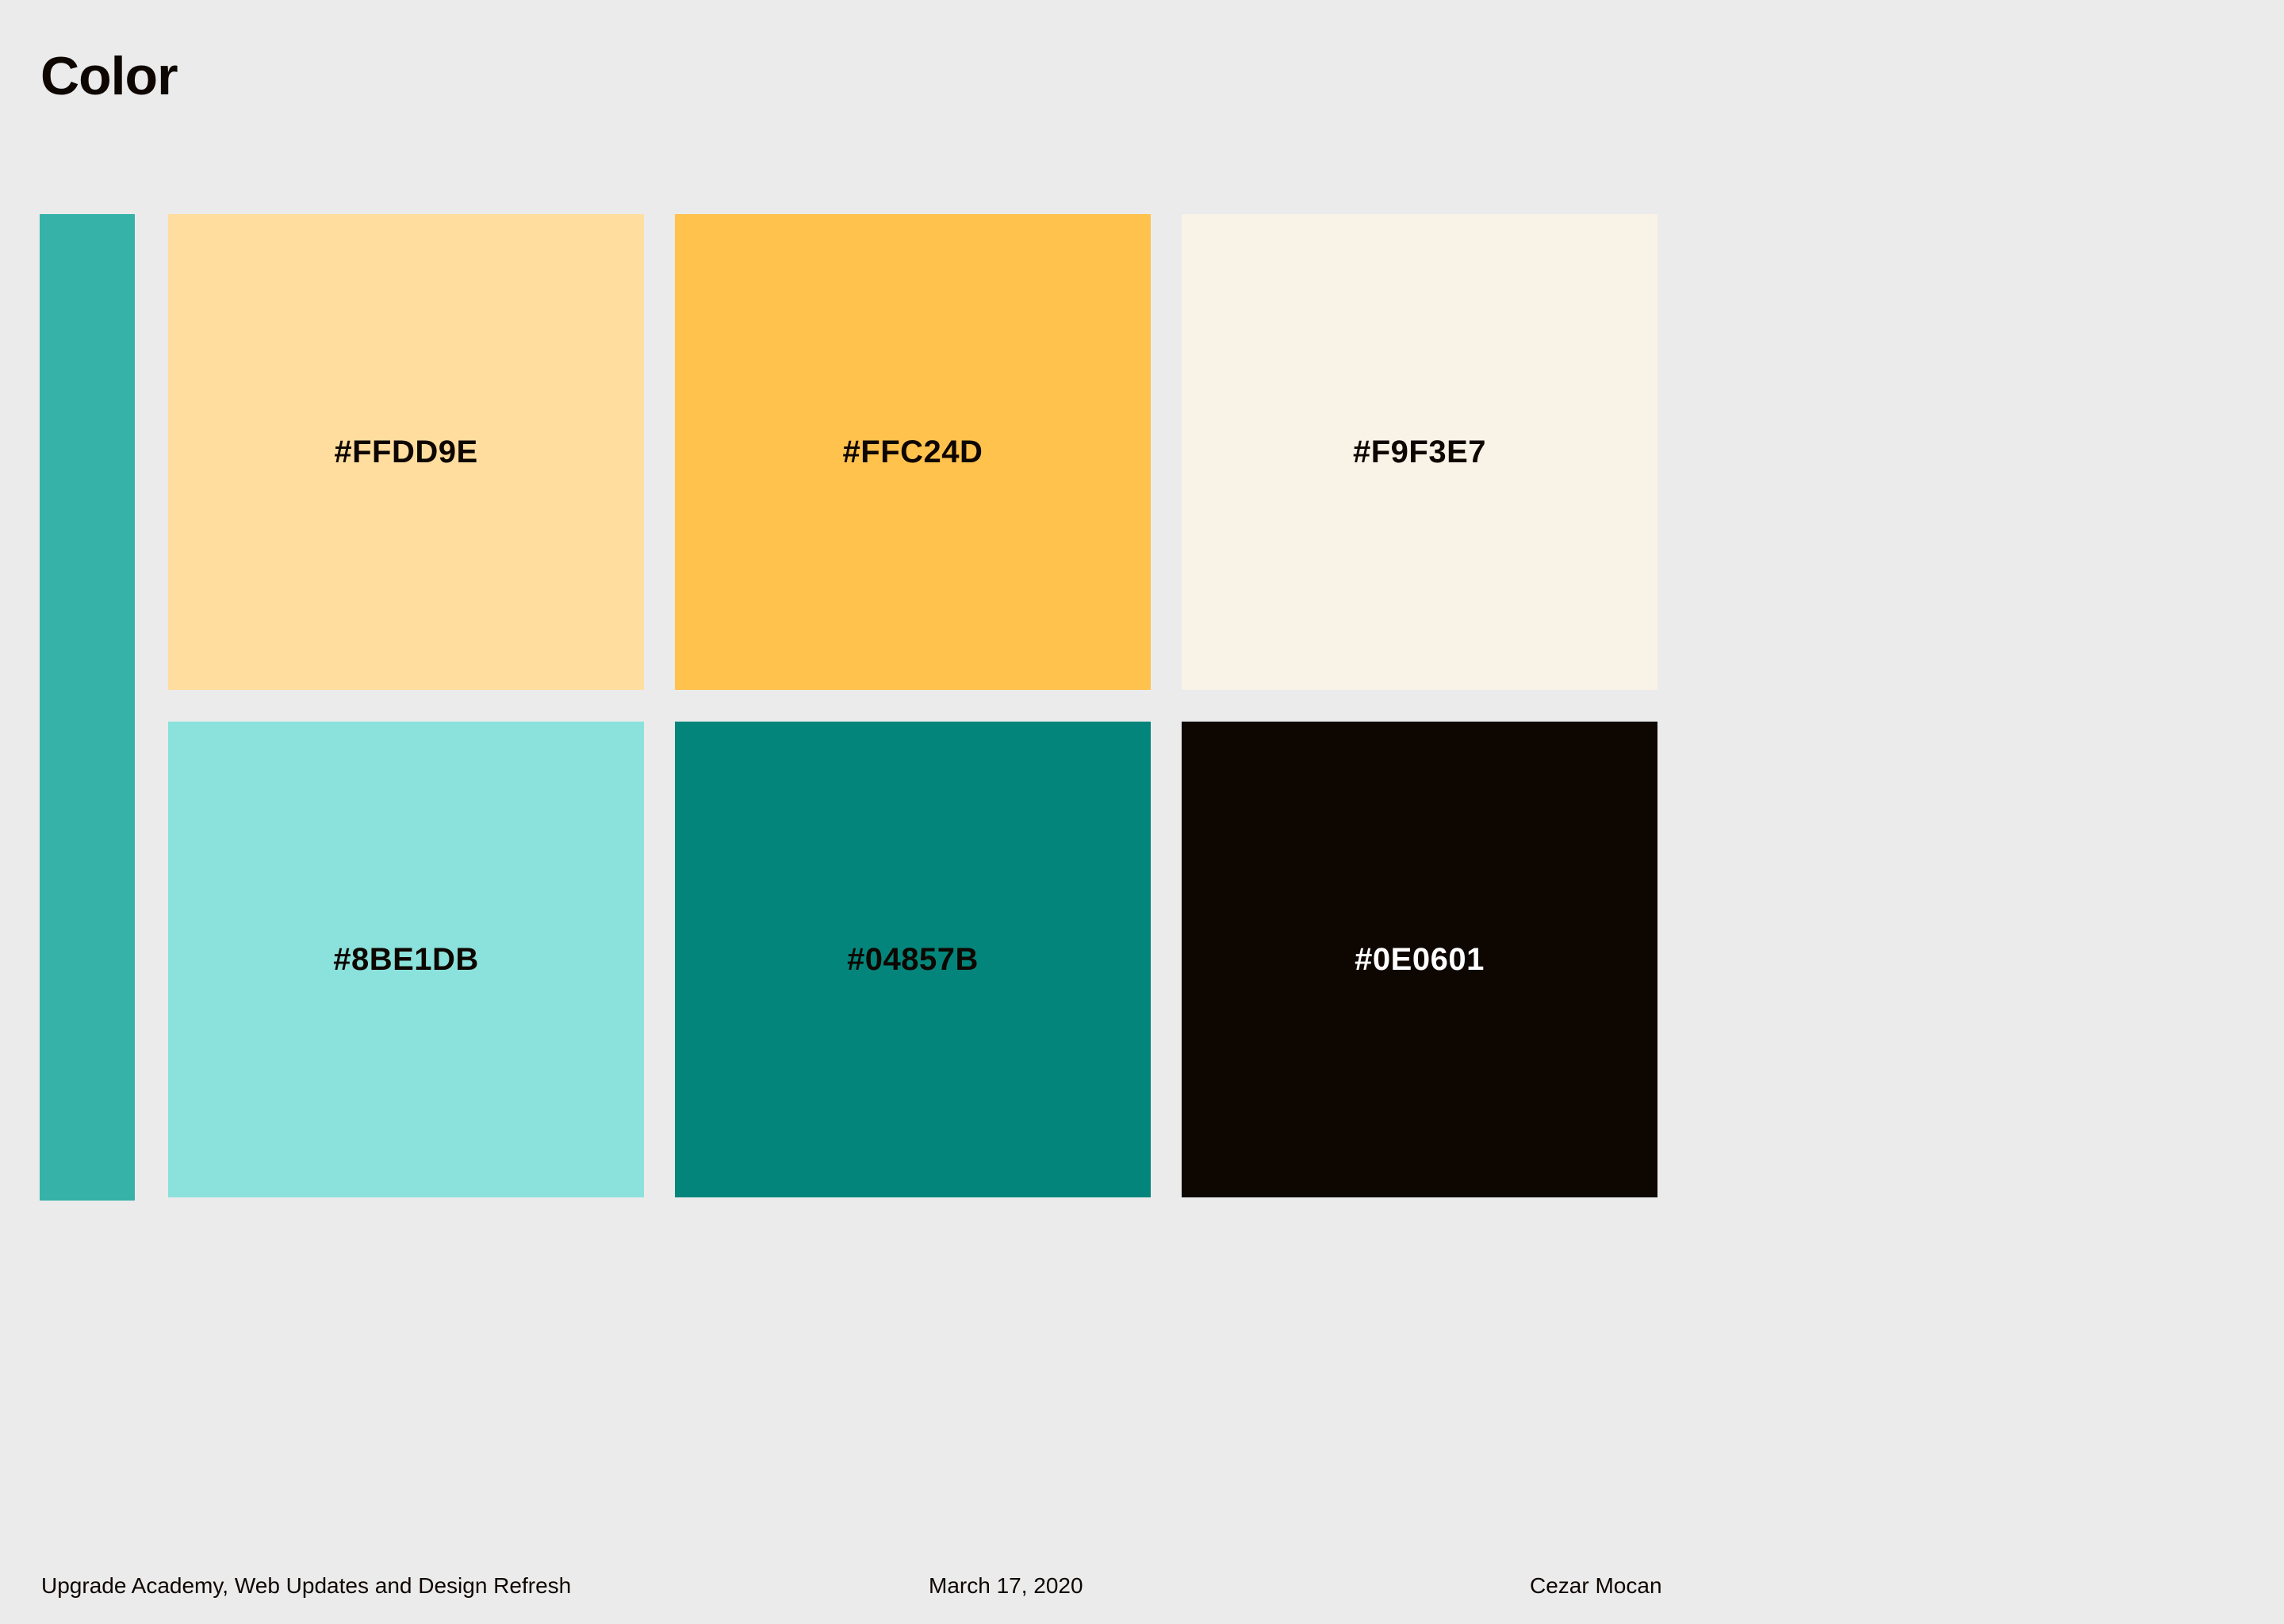  What do you see at coordinates (109, 76) in the screenshot?
I see `page-title: Color` at bounding box center [109, 76].